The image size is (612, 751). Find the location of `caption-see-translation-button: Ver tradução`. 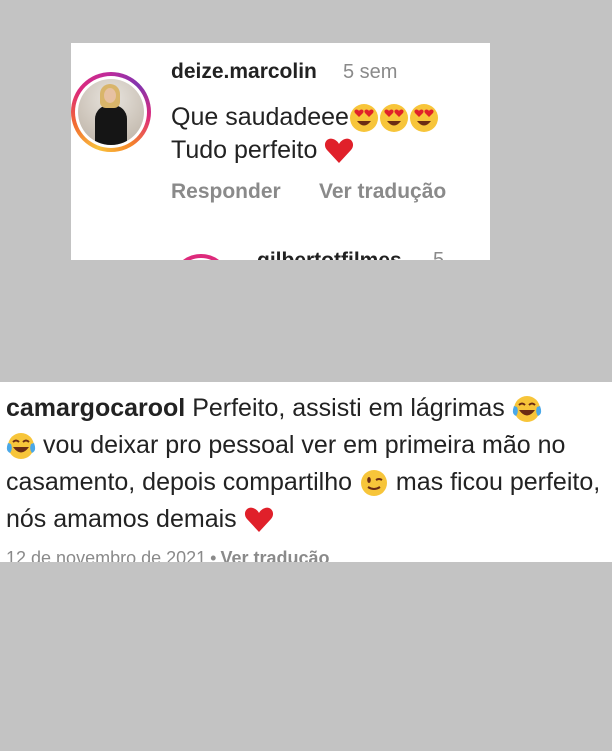

caption-see-translation-button: Ver tradução is located at coordinates (274, 555).